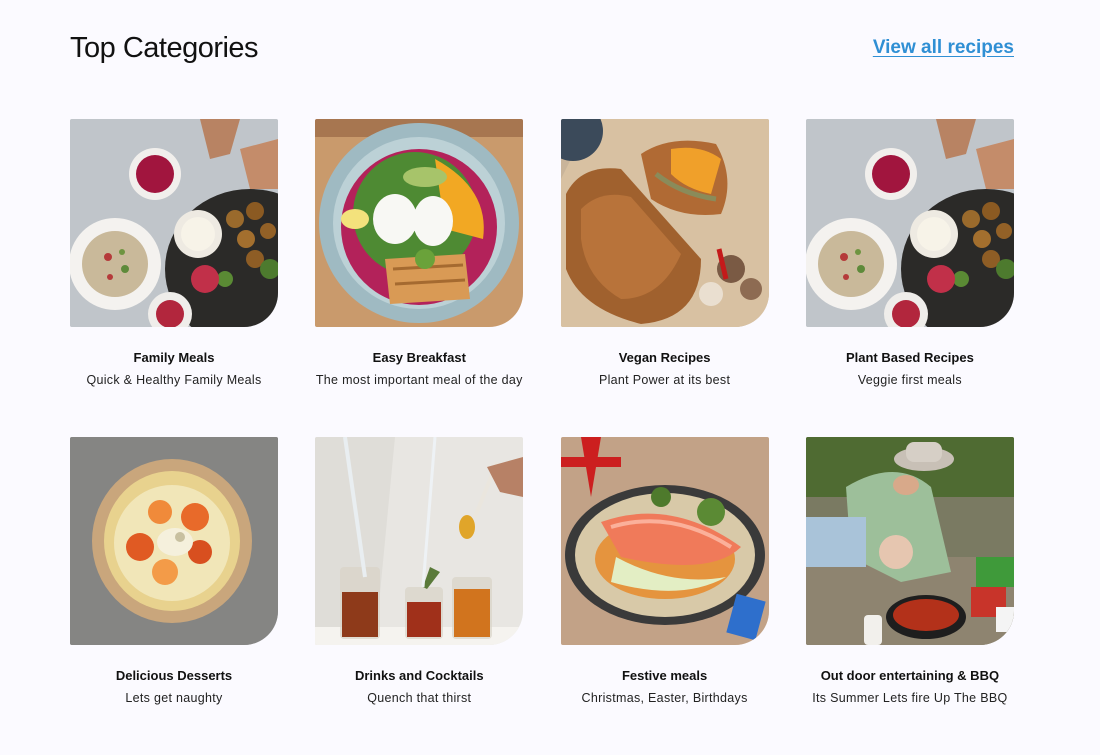 This screenshot has width=1100, height=755. What do you see at coordinates (419, 223) in the screenshot?
I see `breakfast-bowl-photo` at bounding box center [419, 223].